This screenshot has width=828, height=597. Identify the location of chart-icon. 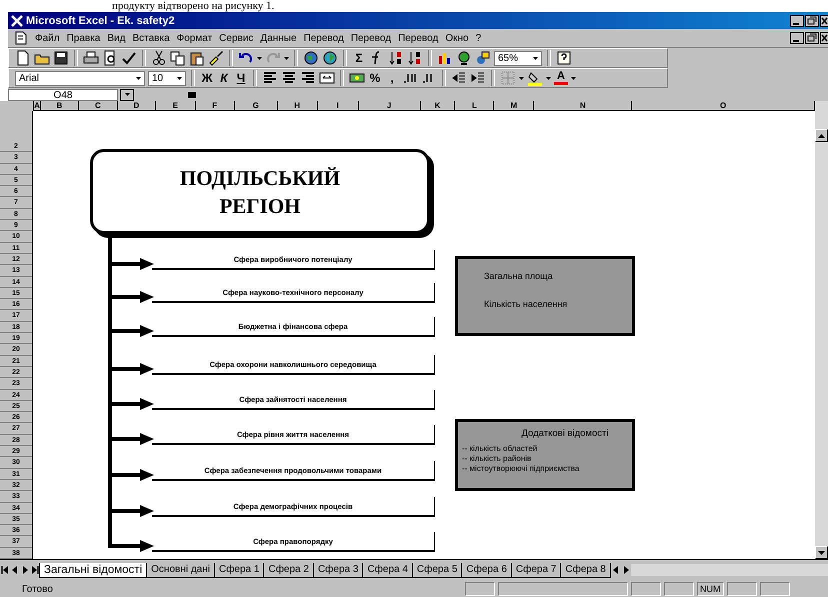
(445, 58).